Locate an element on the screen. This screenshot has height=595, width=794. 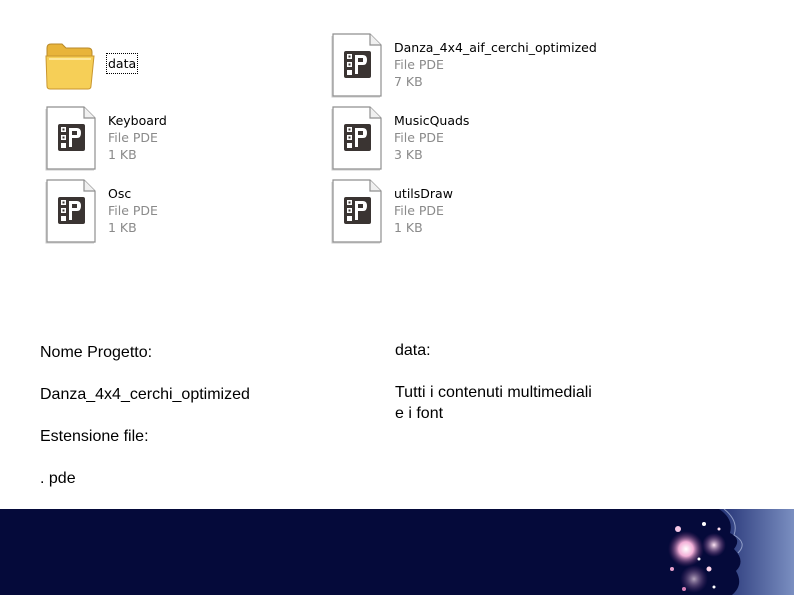
file-name: MusicQuads is located at coordinates (432, 120).